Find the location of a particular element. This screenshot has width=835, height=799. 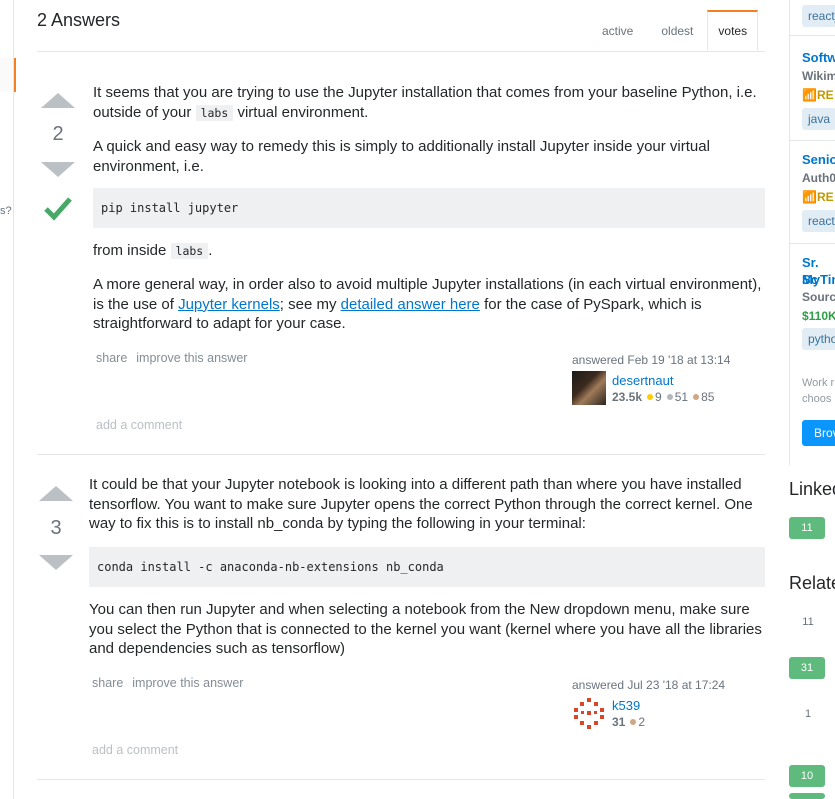

answer1-code-block: pip install jupyter is located at coordinates (429, 208).